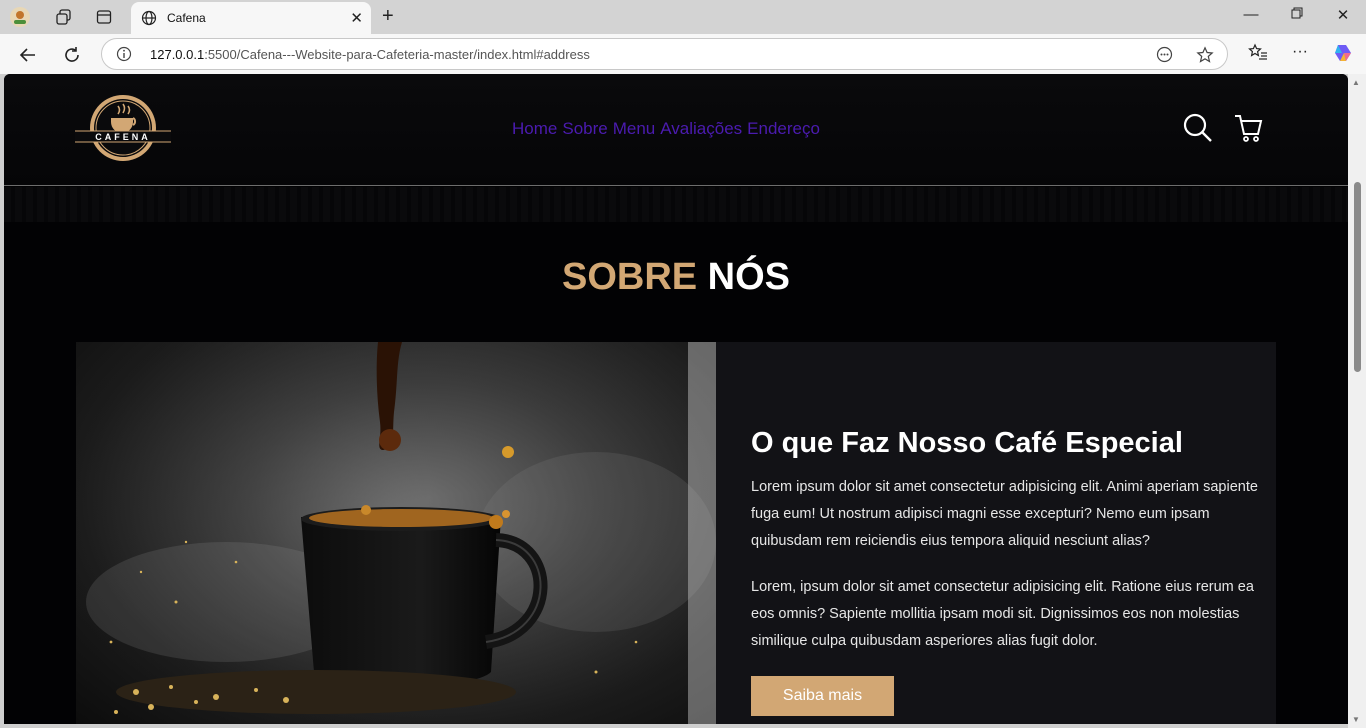  I want to click on vertical-tabs-icon, so click(104, 17).